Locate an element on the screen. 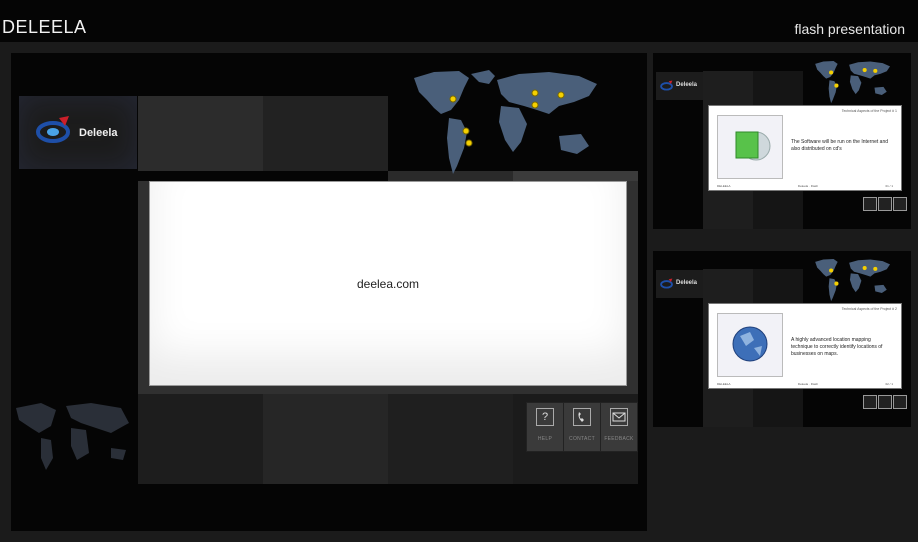 This screenshot has width=918, height=542. question-icon: ? is located at coordinates (545, 417).